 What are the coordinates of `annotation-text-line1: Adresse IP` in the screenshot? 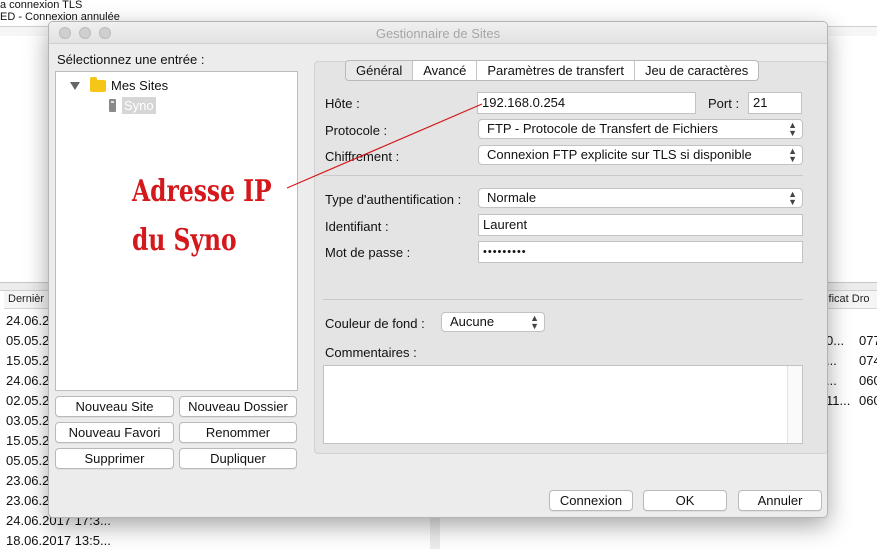 It's located at (202, 191).